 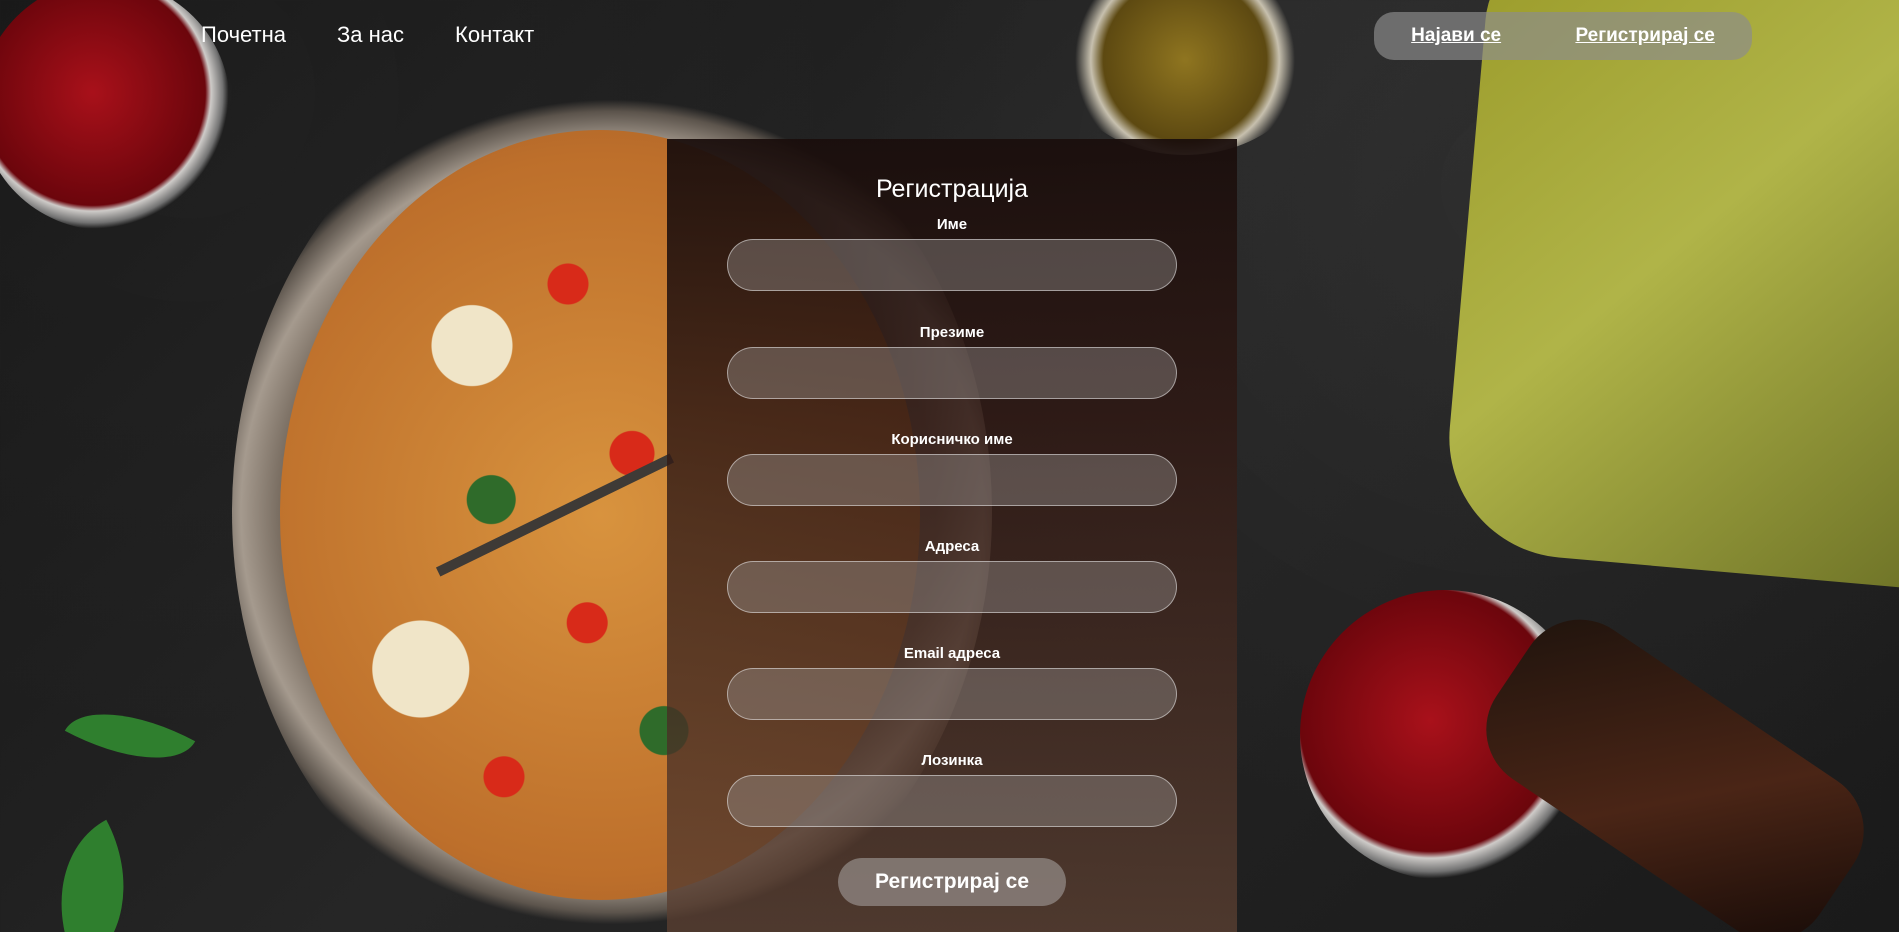 What do you see at coordinates (494, 35) in the screenshot?
I see `nav-contact-link: Контакт` at bounding box center [494, 35].